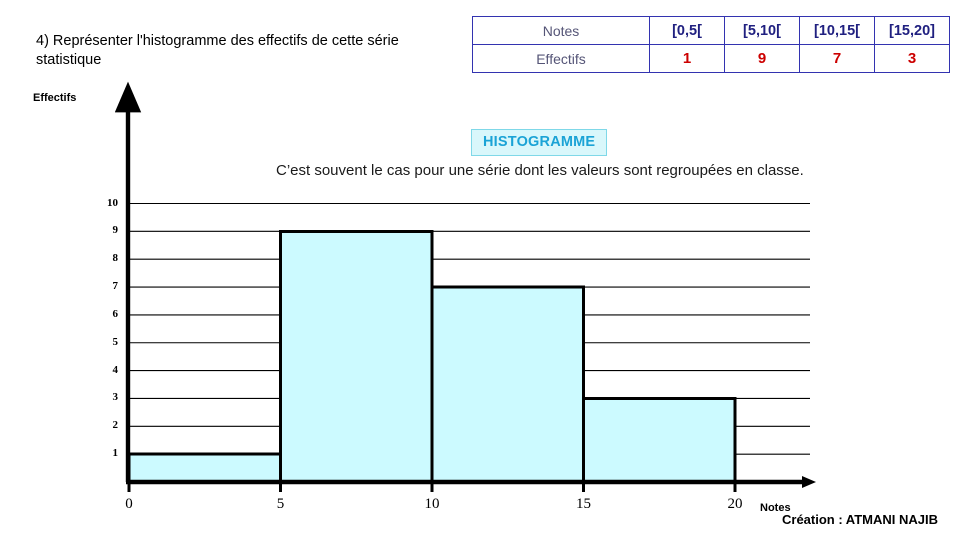  What do you see at coordinates (583, 504) in the screenshot?
I see `x-tick-label: 15` at bounding box center [583, 504].